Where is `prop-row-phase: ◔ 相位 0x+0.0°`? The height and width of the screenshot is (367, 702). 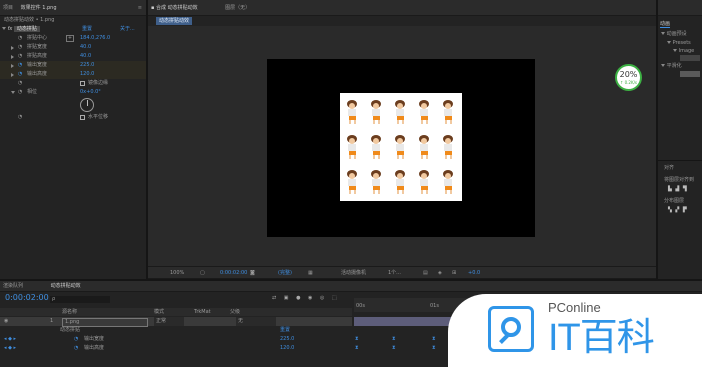
prop-row-phase: ◔ 相位 0x+0.0° is located at coordinates (73, 92).